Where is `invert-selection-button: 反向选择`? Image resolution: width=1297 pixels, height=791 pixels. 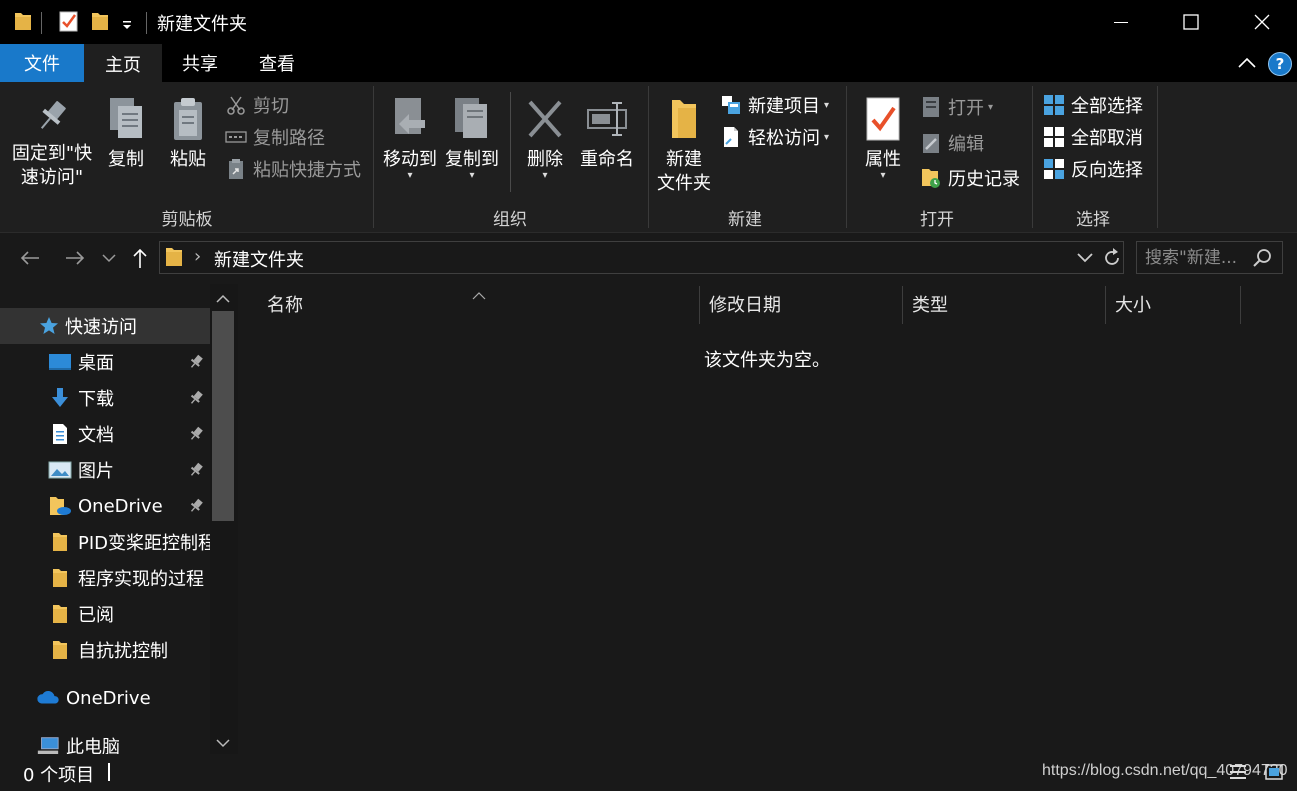 invert-selection-button: 反向选择 is located at coordinates (1093, 169).